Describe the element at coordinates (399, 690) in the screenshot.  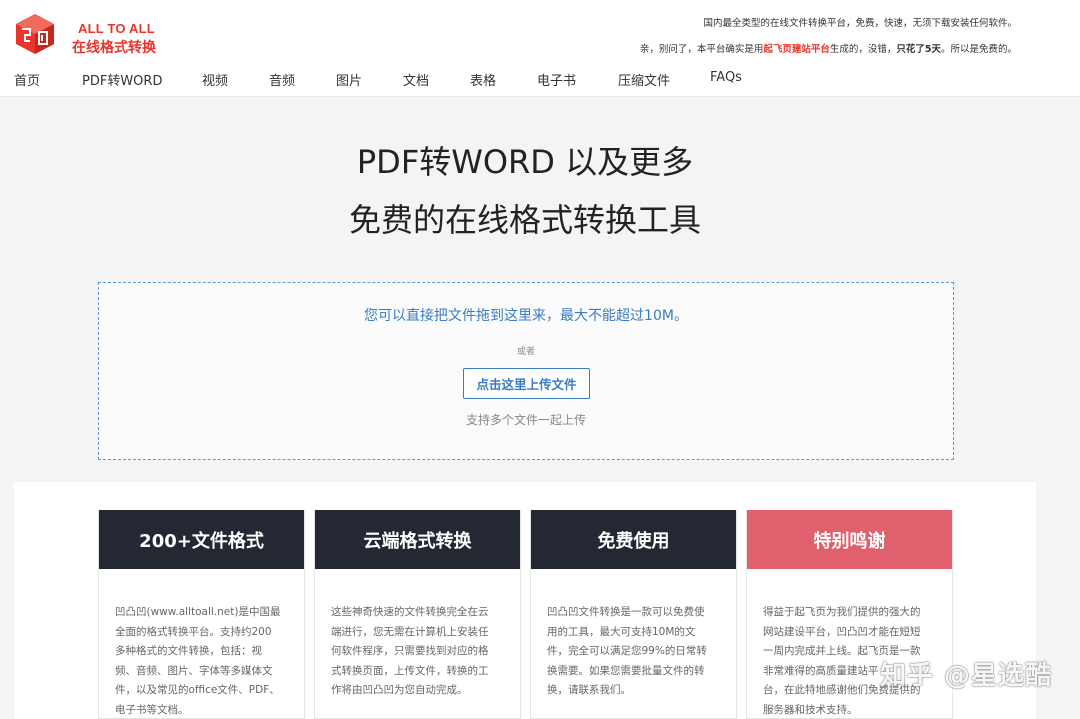
I see `card-line: 作将由凹凸凹为您自动完成。` at that location.